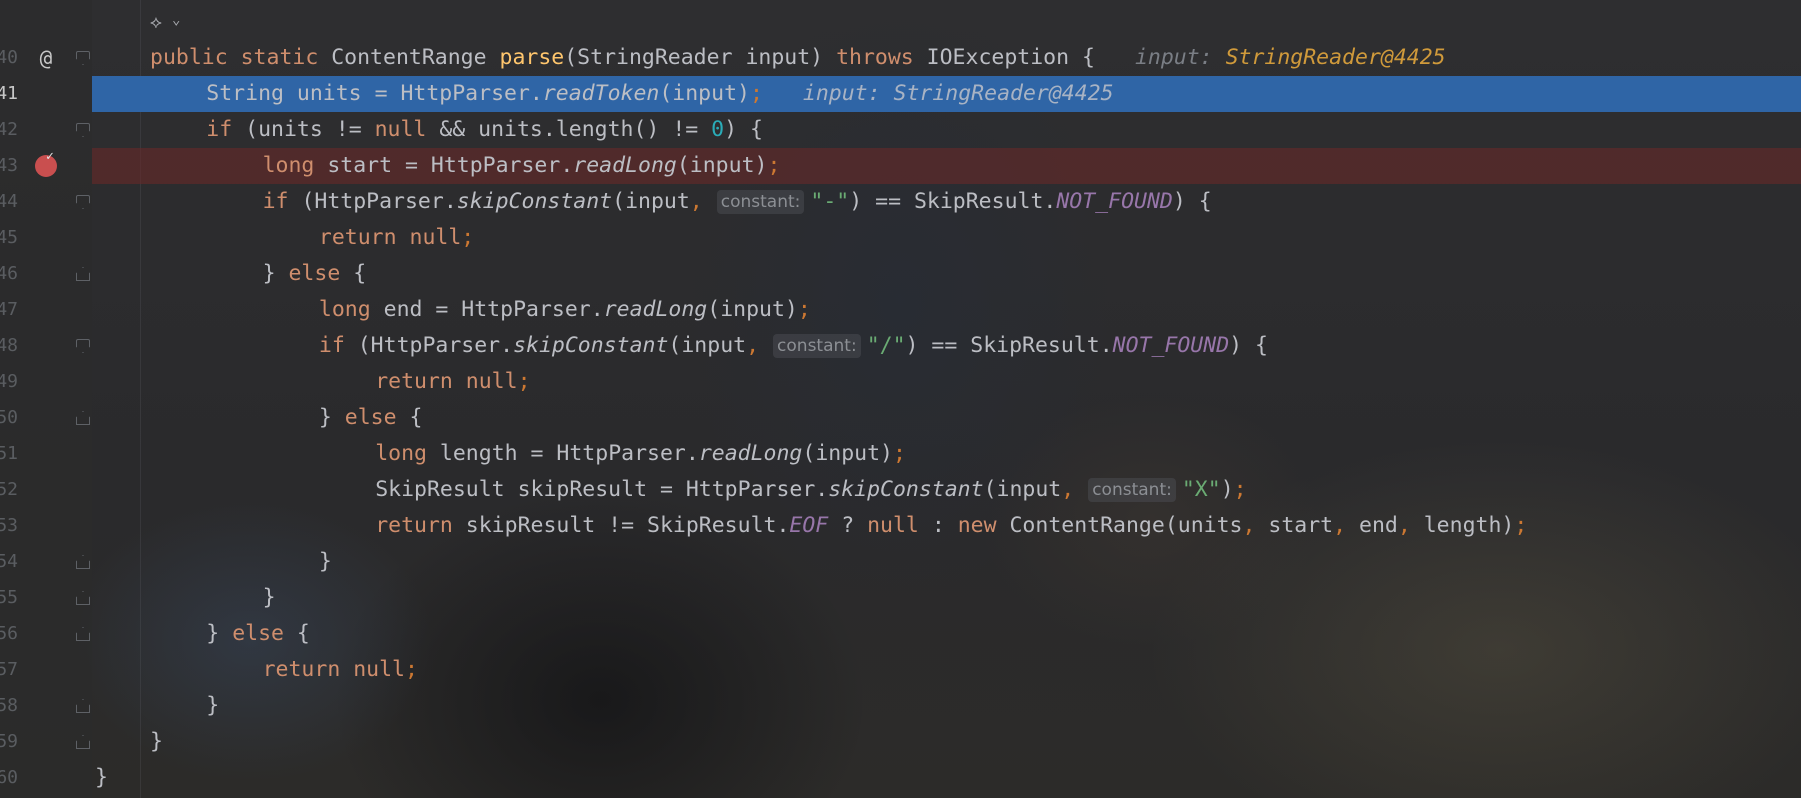 The image size is (1801, 798). Describe the element at coordinates (9, 93) in the screenshot. I see `line-number: 41` at that location.